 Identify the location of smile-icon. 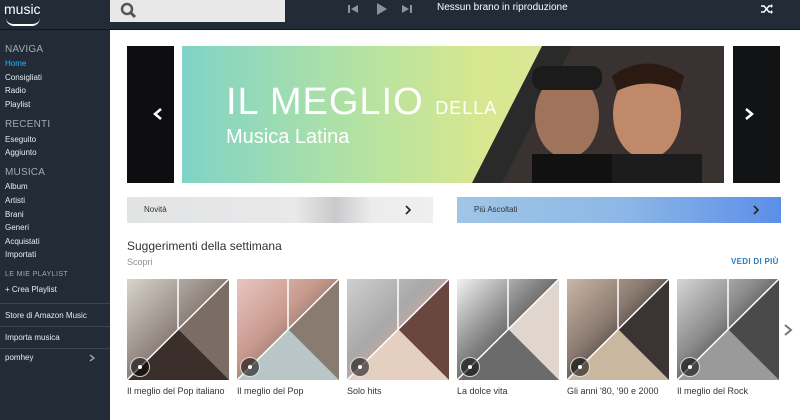
(23, 22).